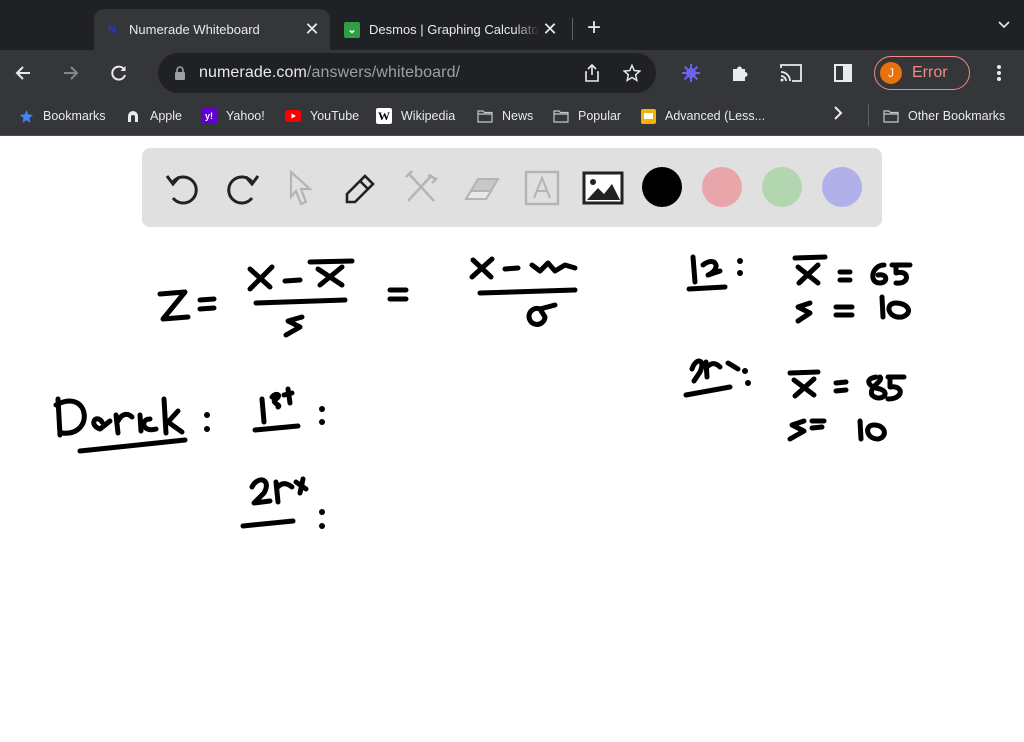 This screenshot has width=1024, height=742. What do you see at coordinates (207, 415) in the screenshot?
I see `ink-colon` at bounding box center [207, 415].